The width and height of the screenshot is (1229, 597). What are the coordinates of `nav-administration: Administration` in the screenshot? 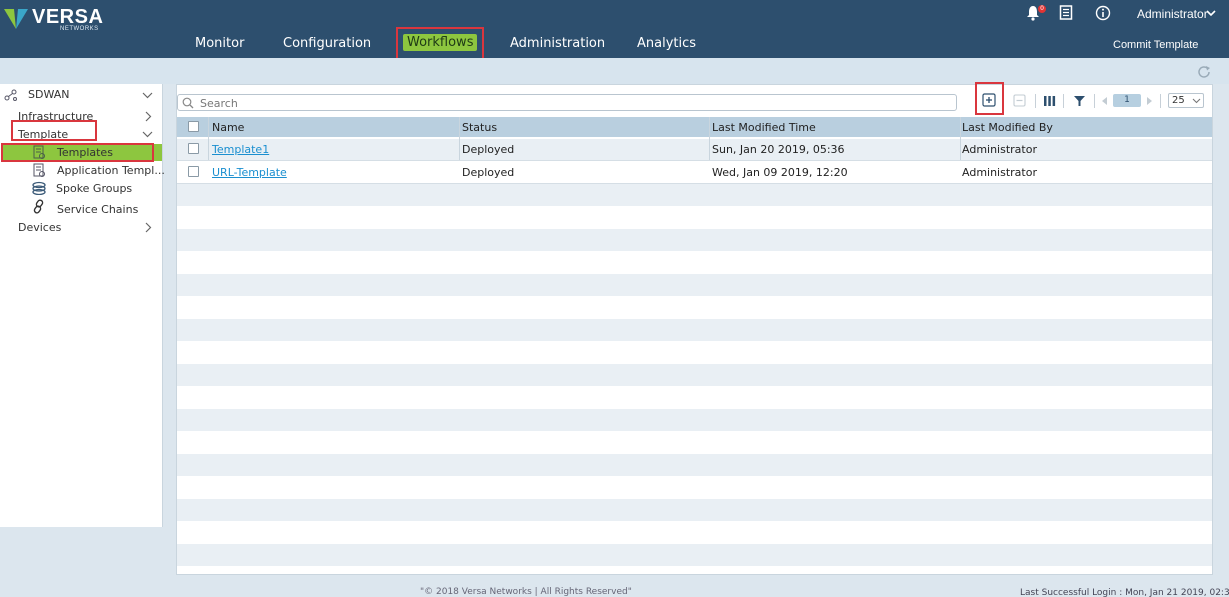 It's located at (557, 43).